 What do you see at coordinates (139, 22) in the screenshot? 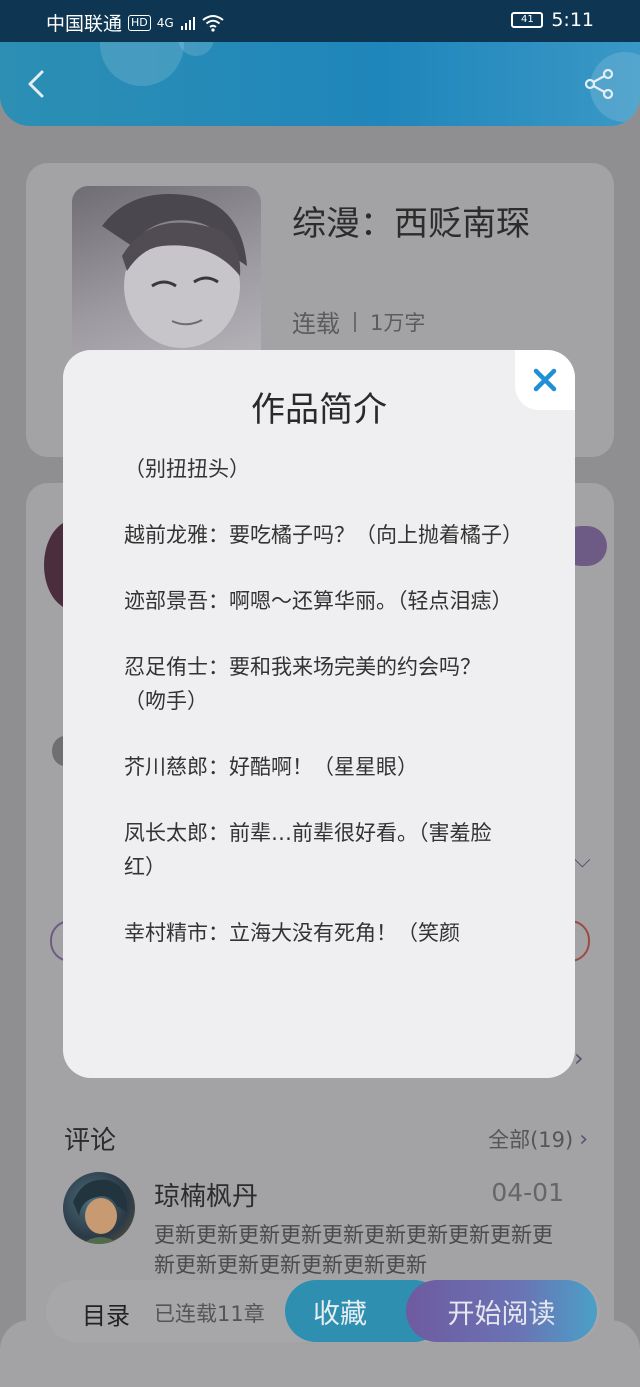
I see `hd-badge: HD` at bounding box center [139, 22].